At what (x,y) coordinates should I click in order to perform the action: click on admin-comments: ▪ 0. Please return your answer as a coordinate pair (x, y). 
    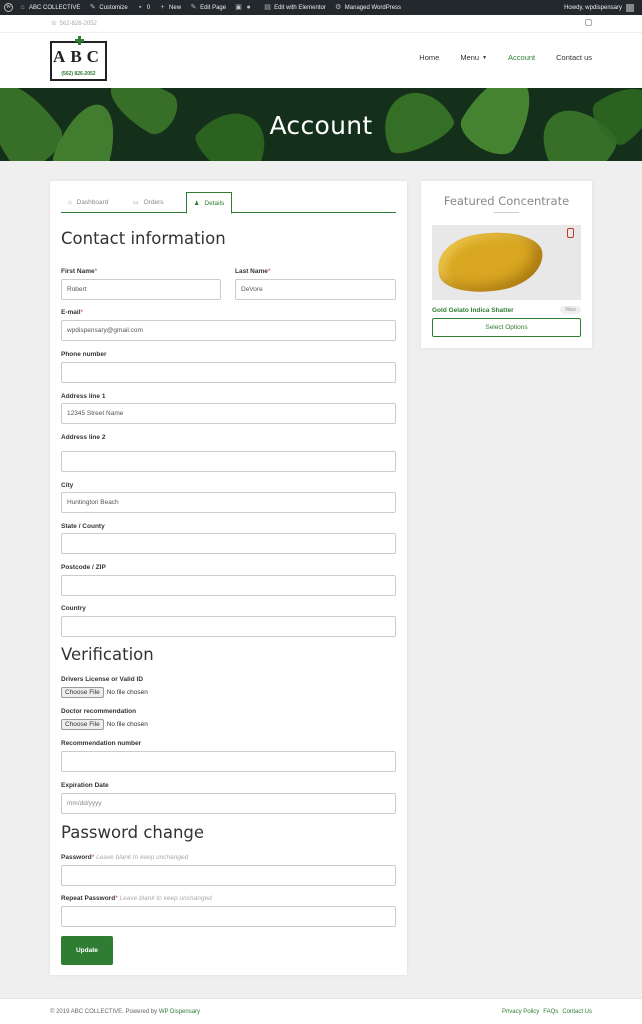
    Looking at the image, I should click on (143, 7).